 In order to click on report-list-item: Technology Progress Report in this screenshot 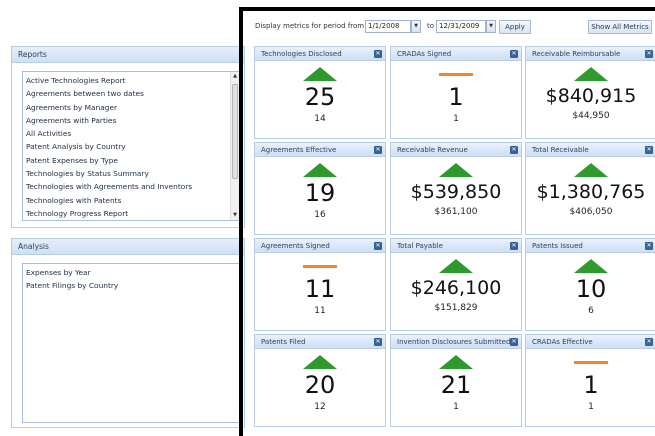, I will do `click(131, 213)`.